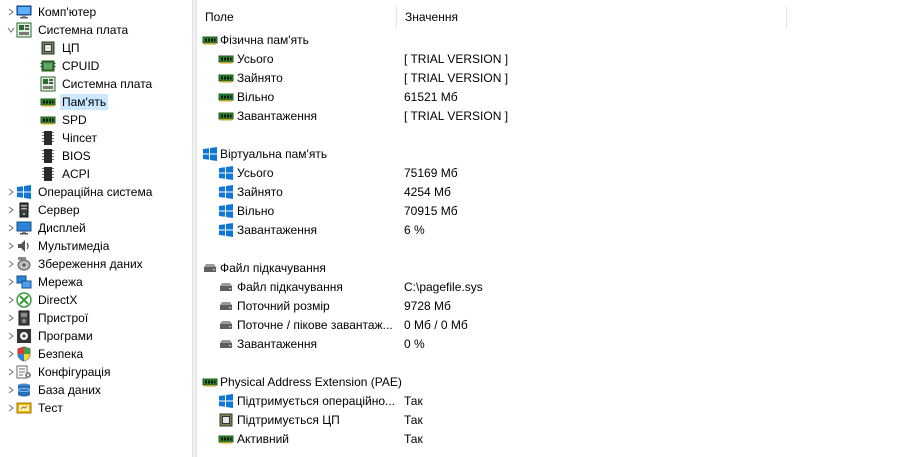 Image resolution: width=907 pixels, height=457 pixels. I want to click on tree-item-network: Мережа, so click(45, 282).